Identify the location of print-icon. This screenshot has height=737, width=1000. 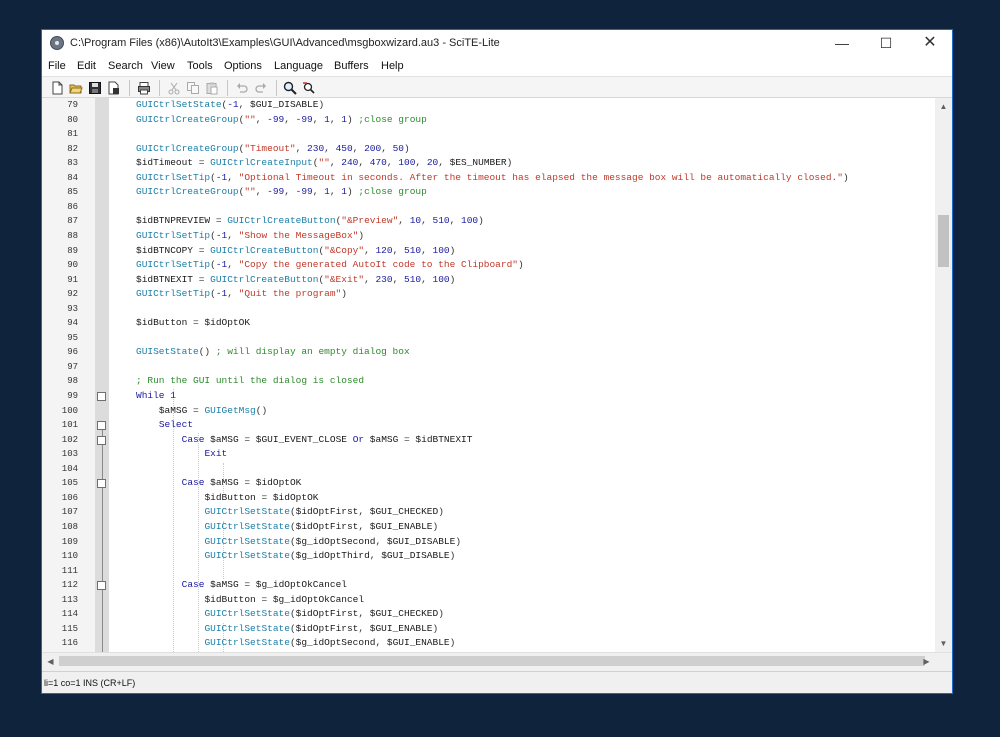
(144, 88).